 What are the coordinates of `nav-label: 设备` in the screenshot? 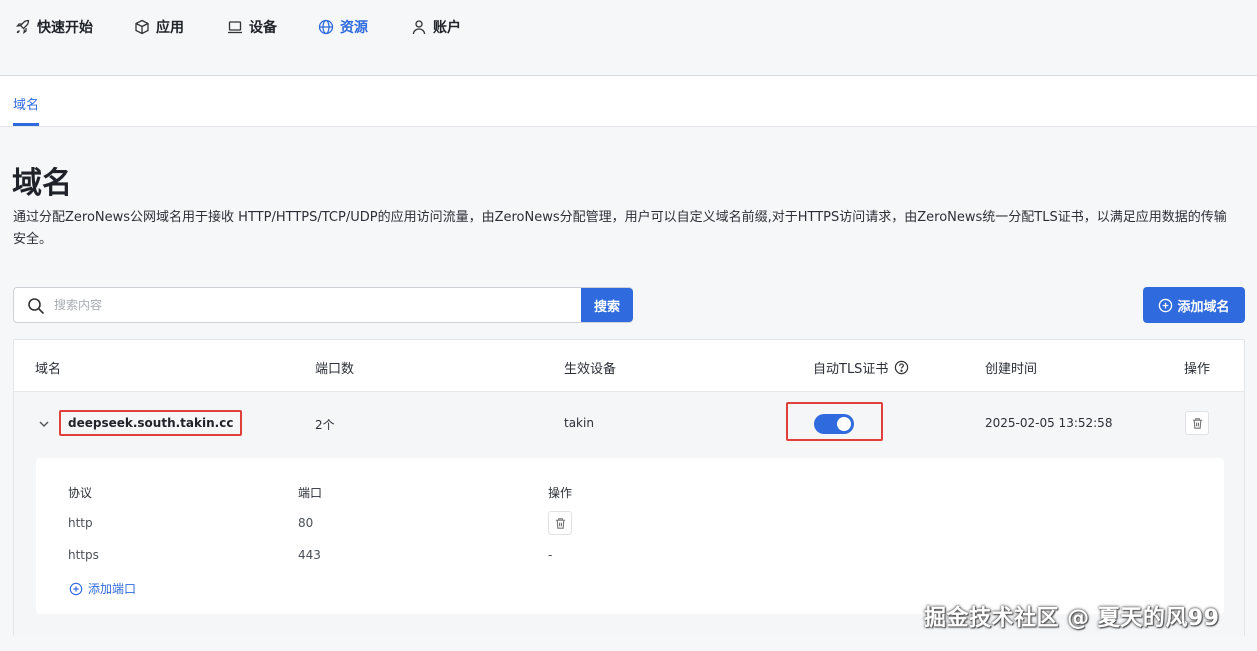 It's located at (263, 28).